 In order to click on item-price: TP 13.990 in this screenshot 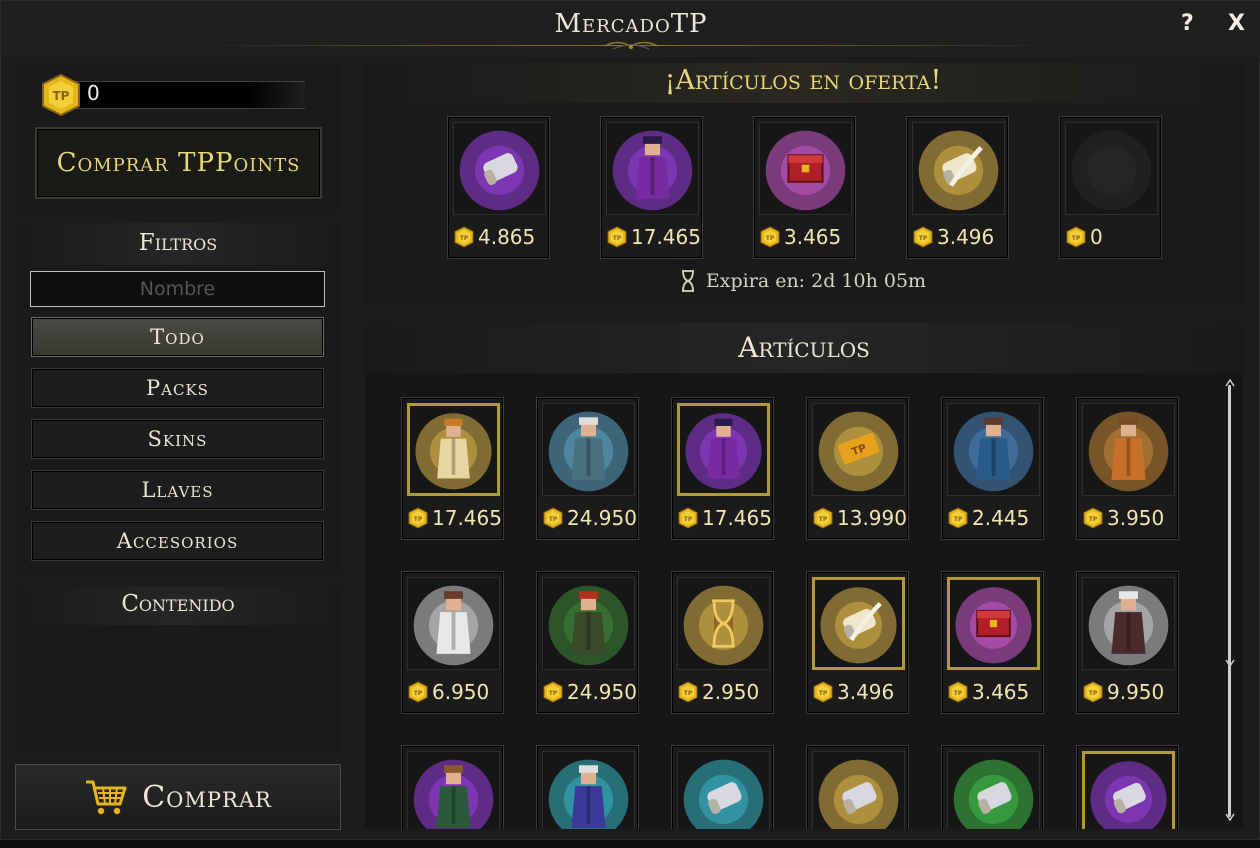, I will do `click(860, 518)`.